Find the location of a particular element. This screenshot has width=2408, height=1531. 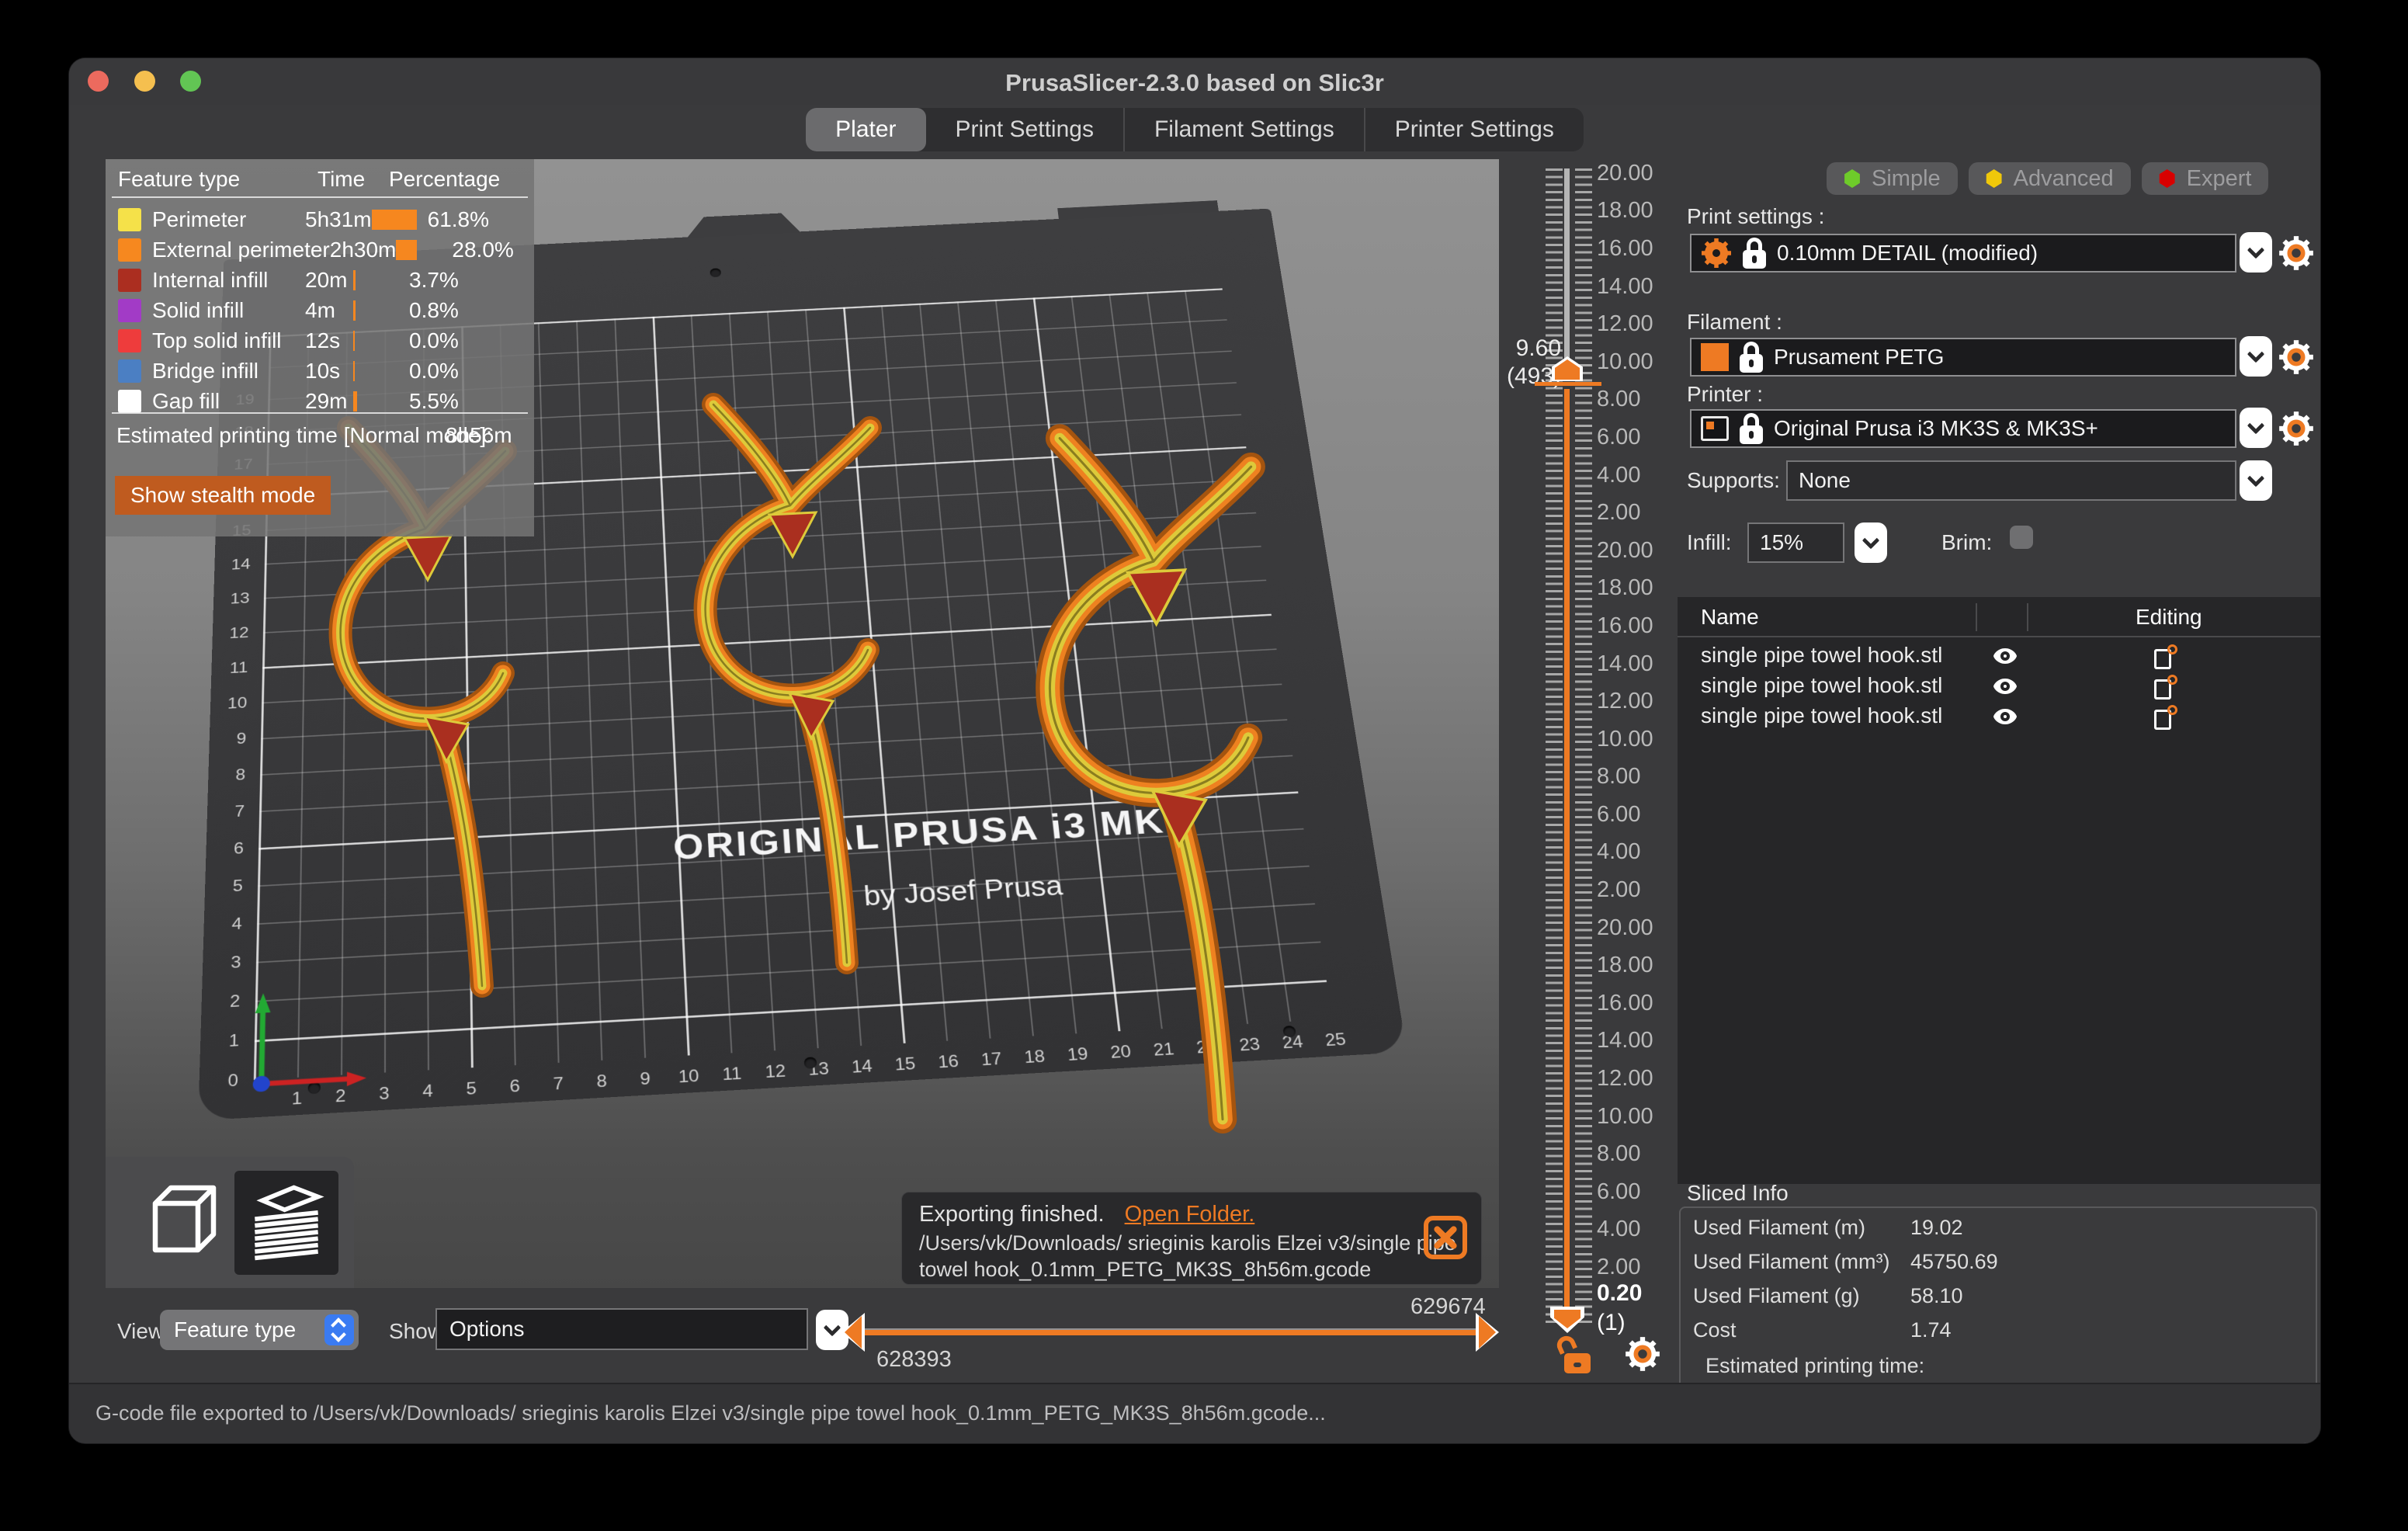

feature-percentage: 0.8% is located at coordinates (434, 309).